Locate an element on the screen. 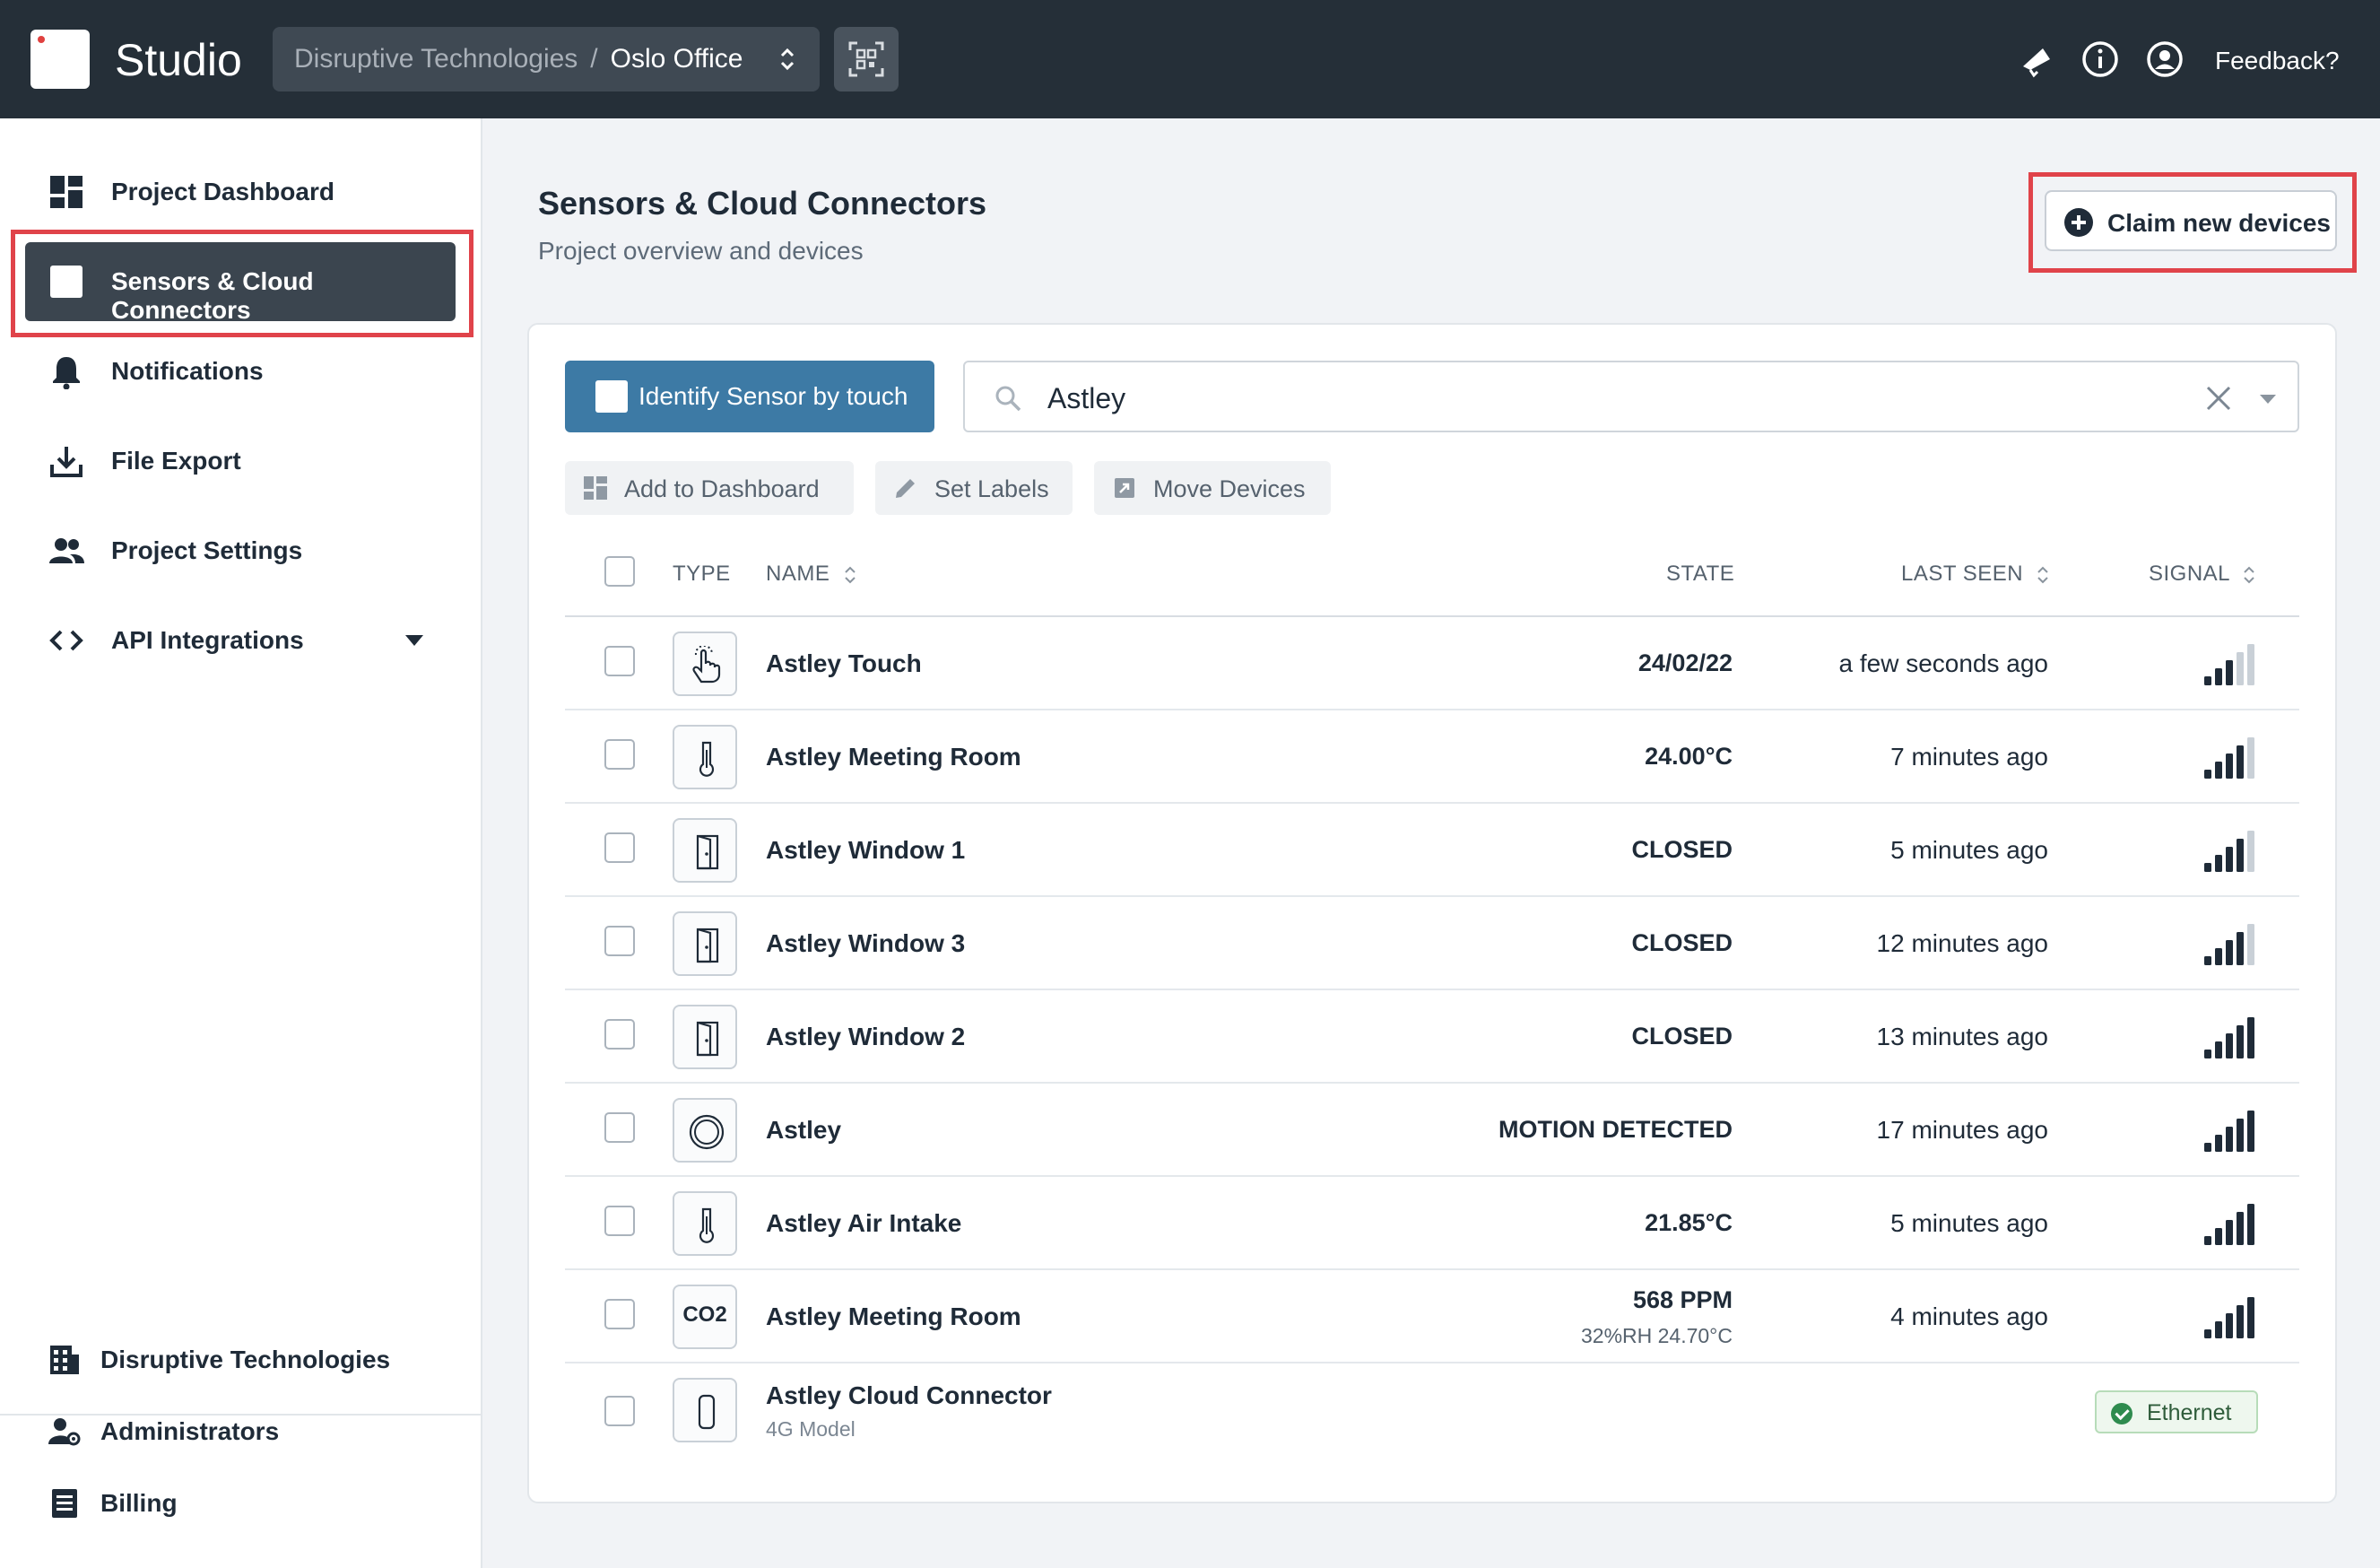 The image size is (2380, 1568). sidebar-item-billing: Billing is located at coordinates (254, 1505).